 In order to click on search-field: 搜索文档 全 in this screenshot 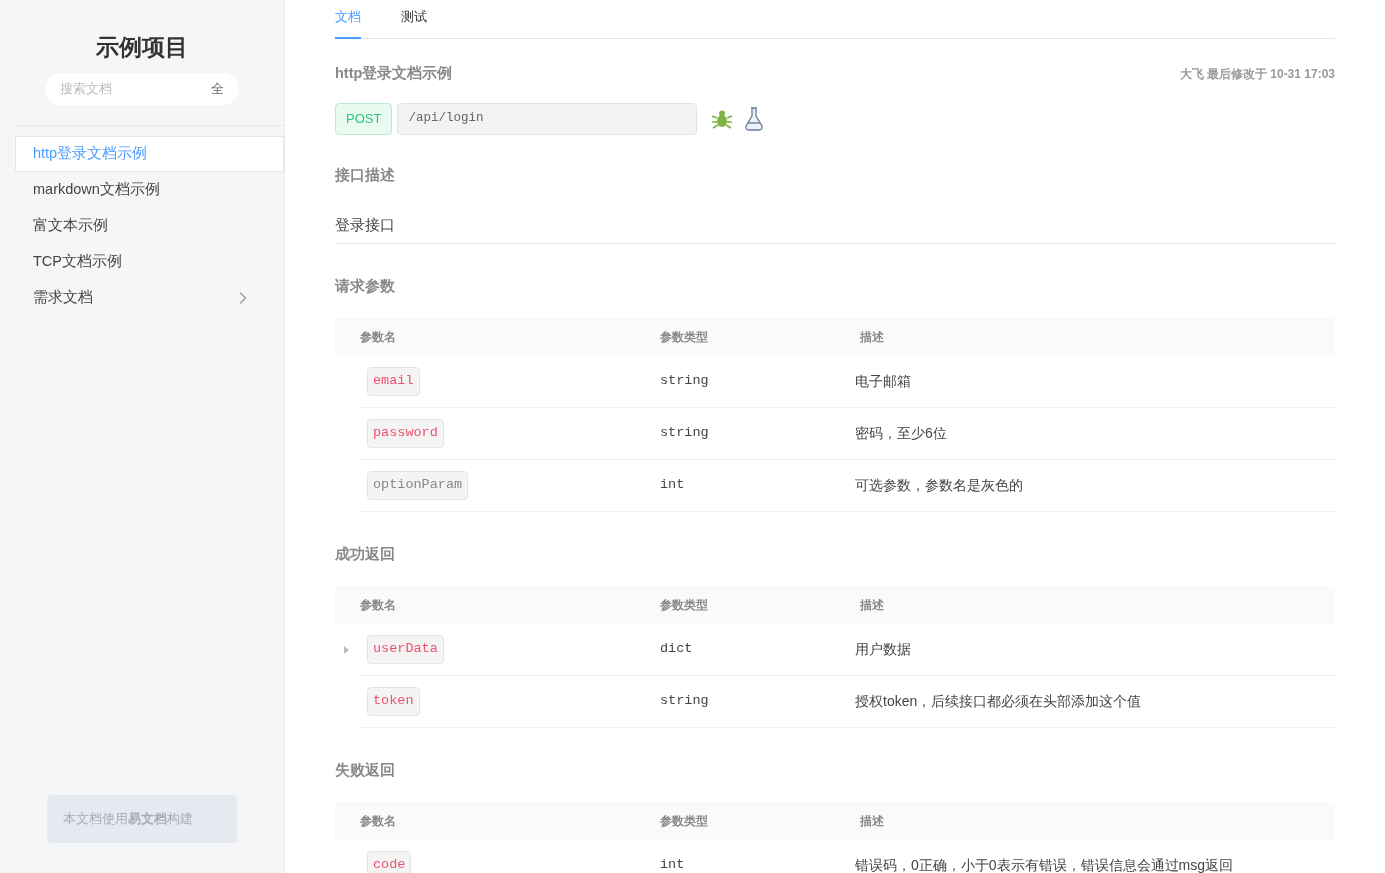, I will do `click(142, 88)`.